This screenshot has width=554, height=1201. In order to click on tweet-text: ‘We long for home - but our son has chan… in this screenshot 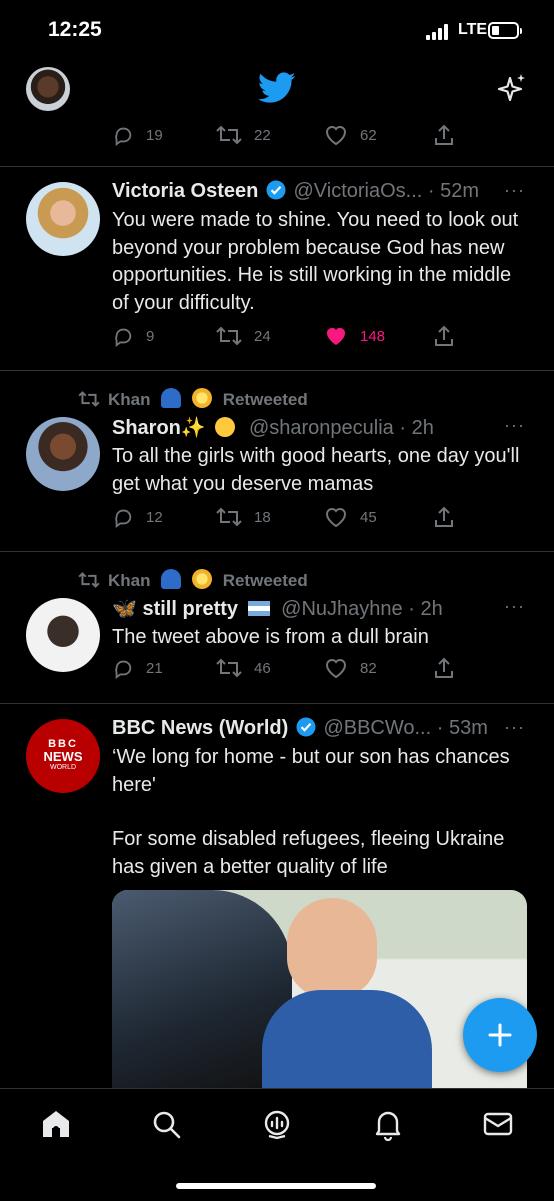, I will do `click(322, 812)`.